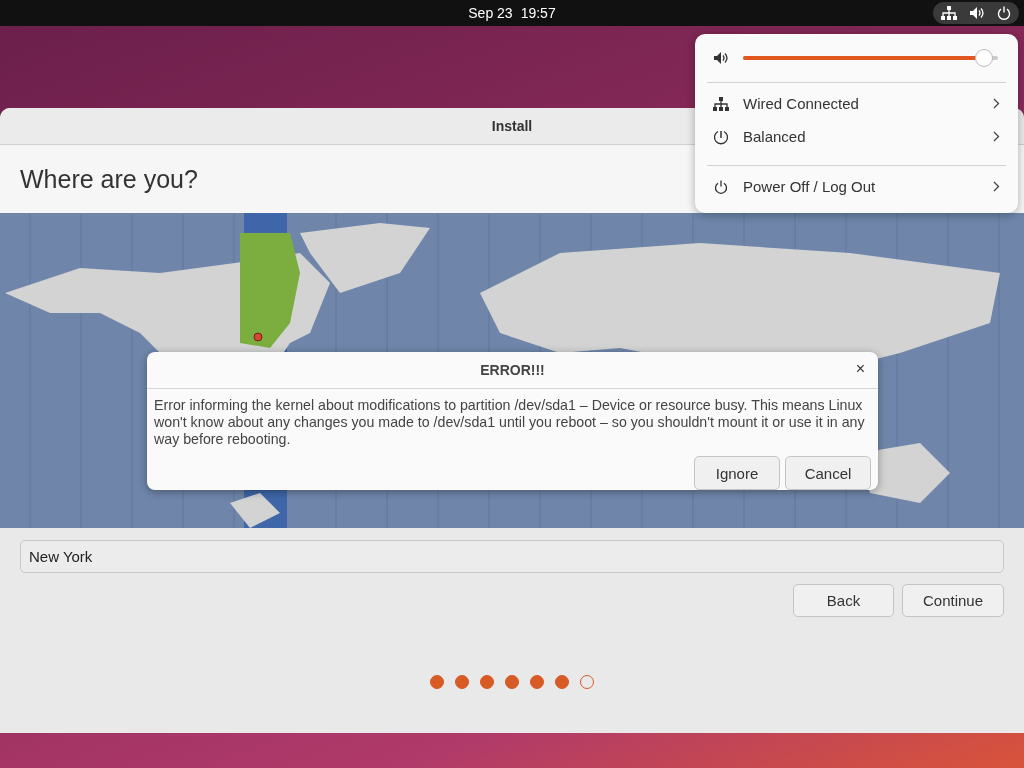 This screenshot has height=768, width=1024. What do you see at coordinates (860, 369) in the screenshot?
I see `close-button: ×` at bounding box center [860, 369].